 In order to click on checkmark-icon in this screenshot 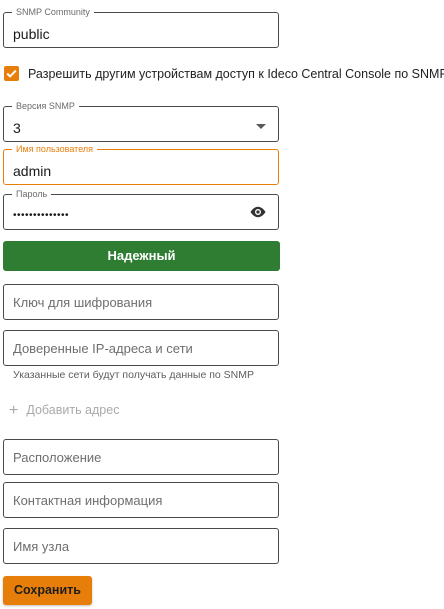, I will do `click(11, 73)`.